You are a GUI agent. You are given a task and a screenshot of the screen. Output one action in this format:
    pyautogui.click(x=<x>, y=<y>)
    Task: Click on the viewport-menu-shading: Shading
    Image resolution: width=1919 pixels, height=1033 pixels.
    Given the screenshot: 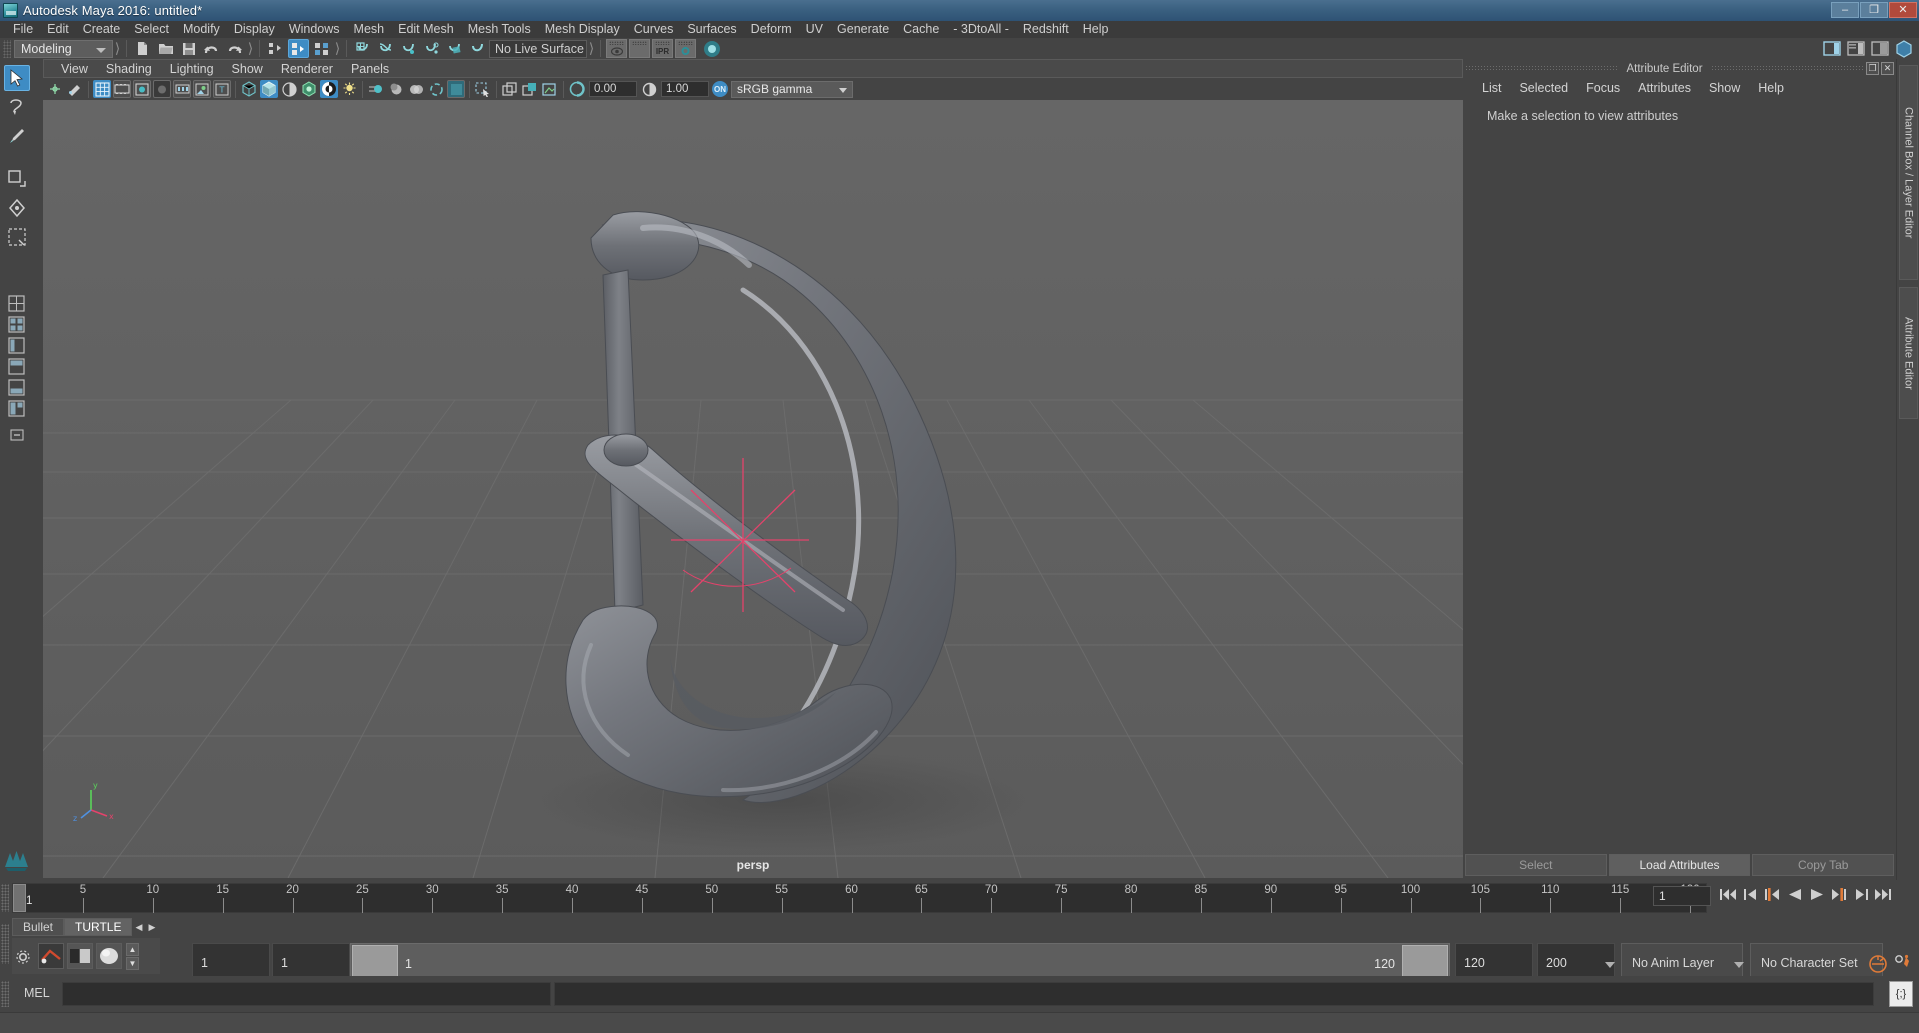 What is the action you would take?
    pyautogui.click(x=129, y=69)
    